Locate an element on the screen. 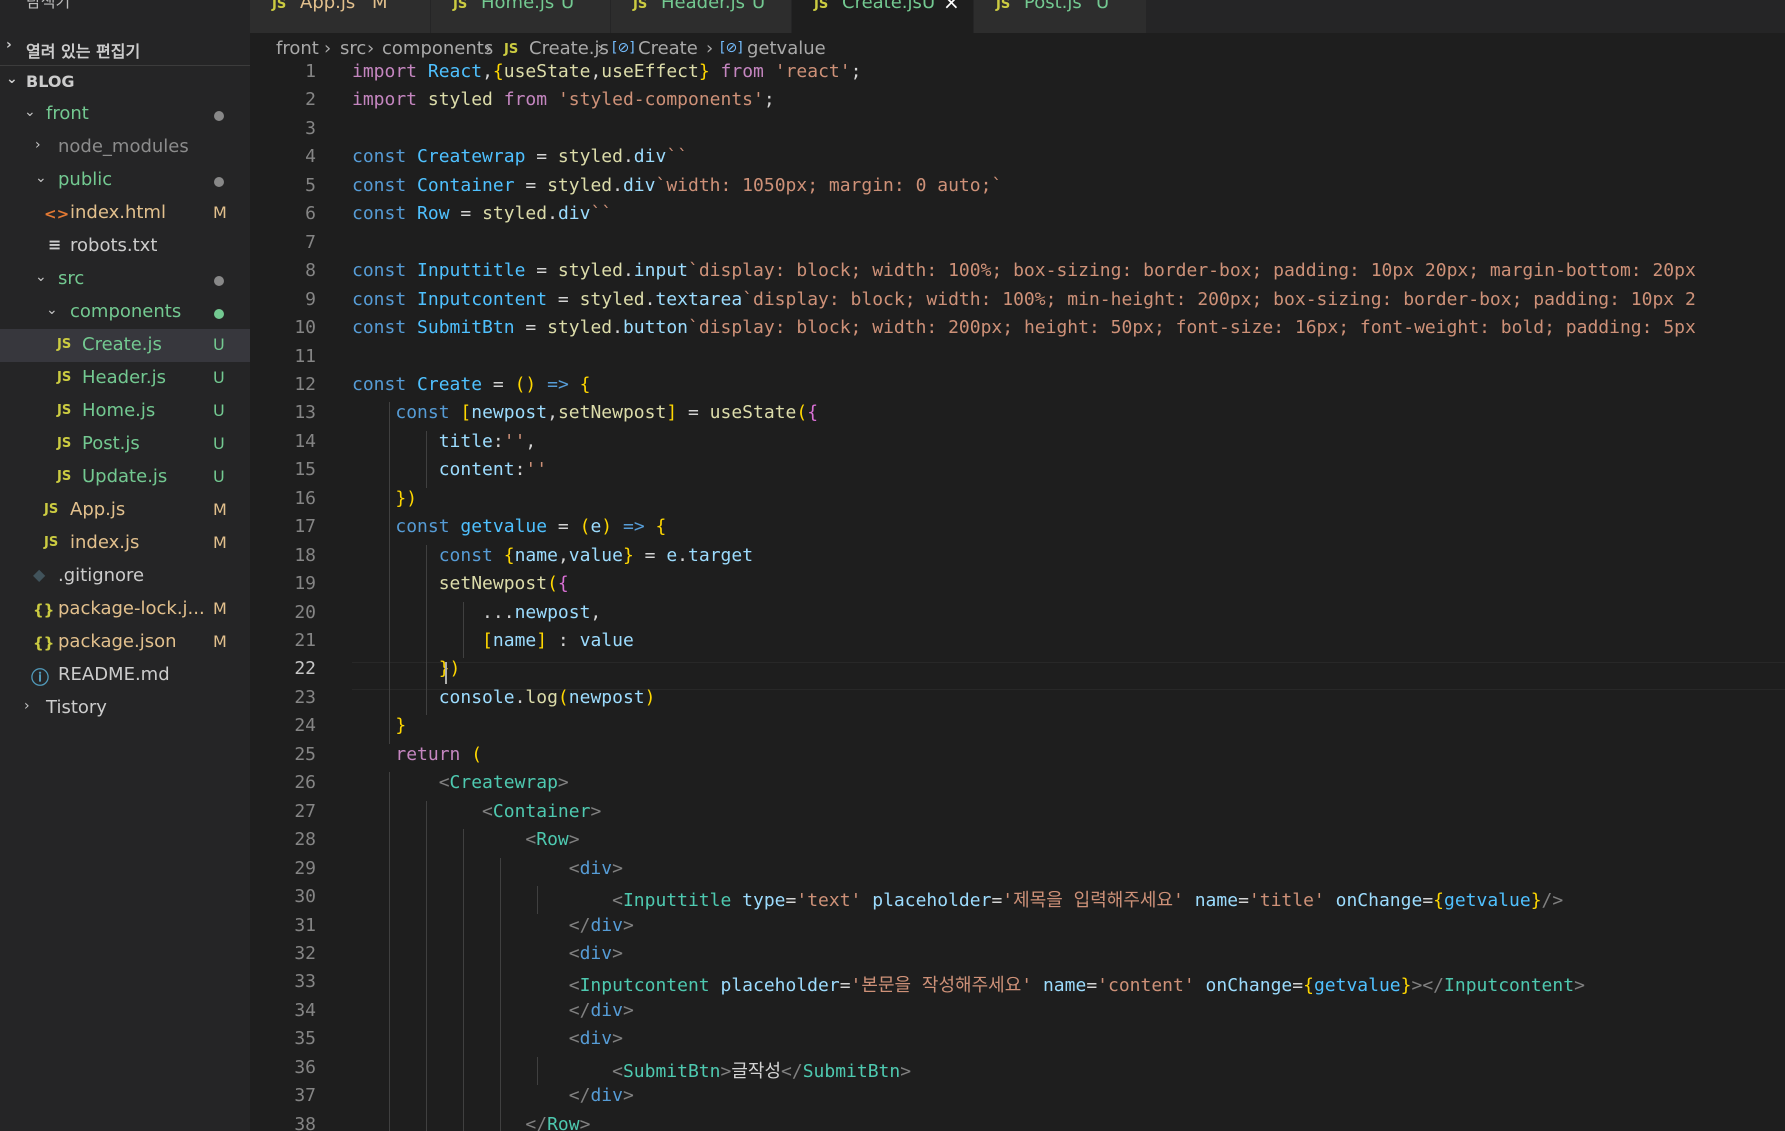 The image size is (1785, 1131). tab-header-js: JS Header.js U is located at coordinates (701, 16).